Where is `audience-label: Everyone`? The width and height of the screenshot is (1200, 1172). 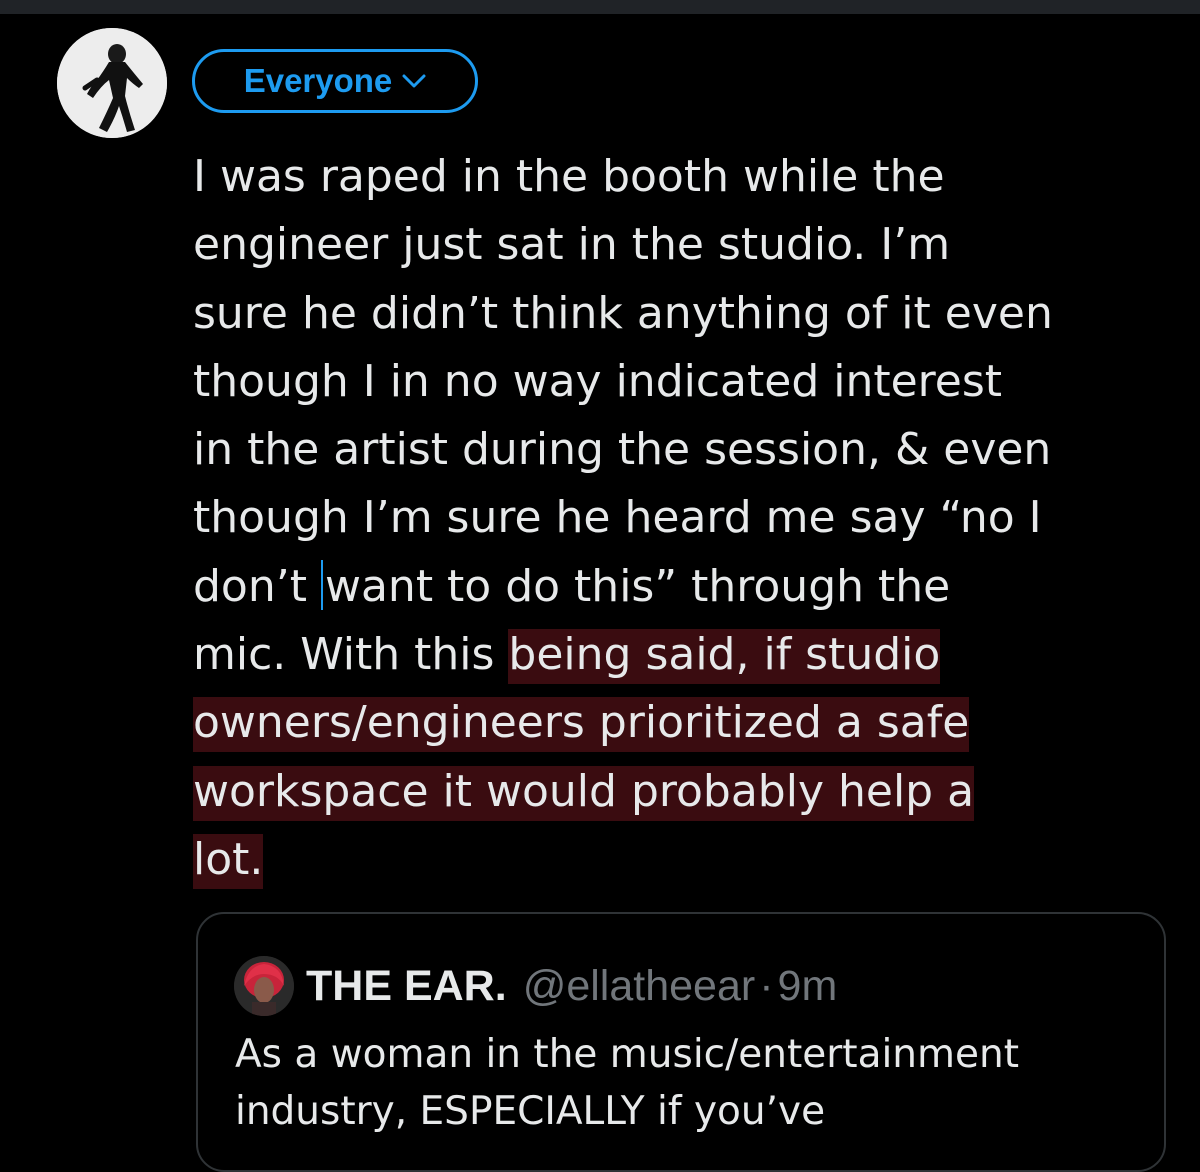
audience-label: Everyone is located at coordinates (318, 80).